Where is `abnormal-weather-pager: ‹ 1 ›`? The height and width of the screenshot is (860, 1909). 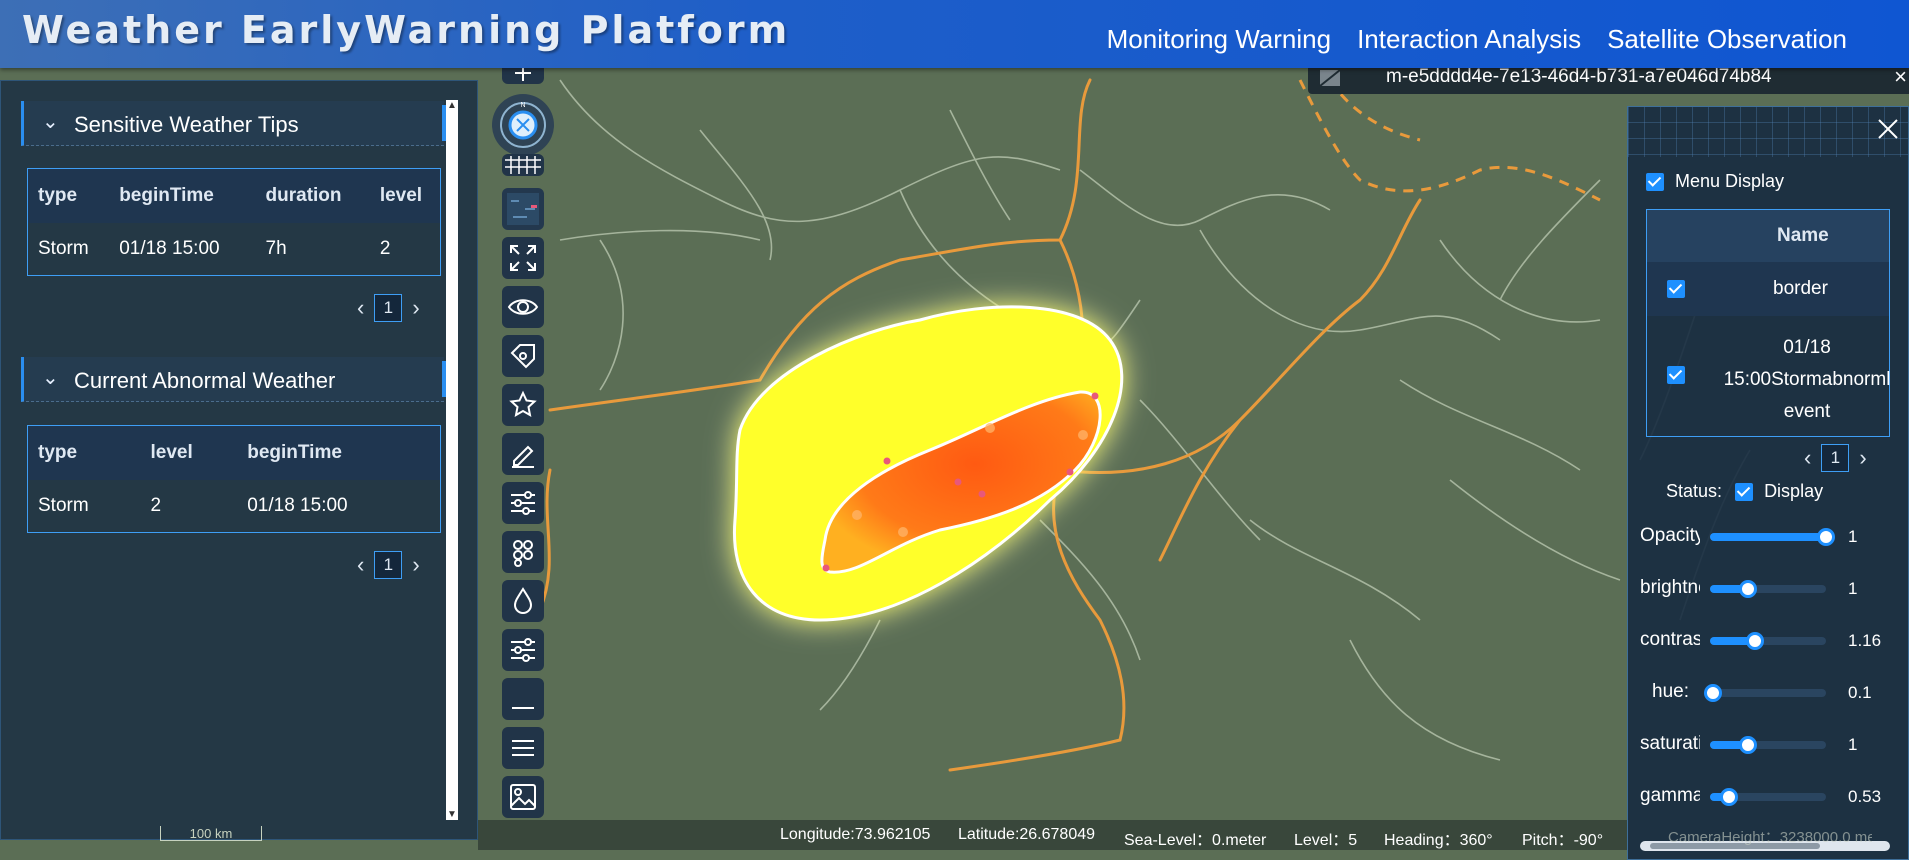 abnormal-weather-pager: ‹ 1 › is located at coordinates (388, 565).